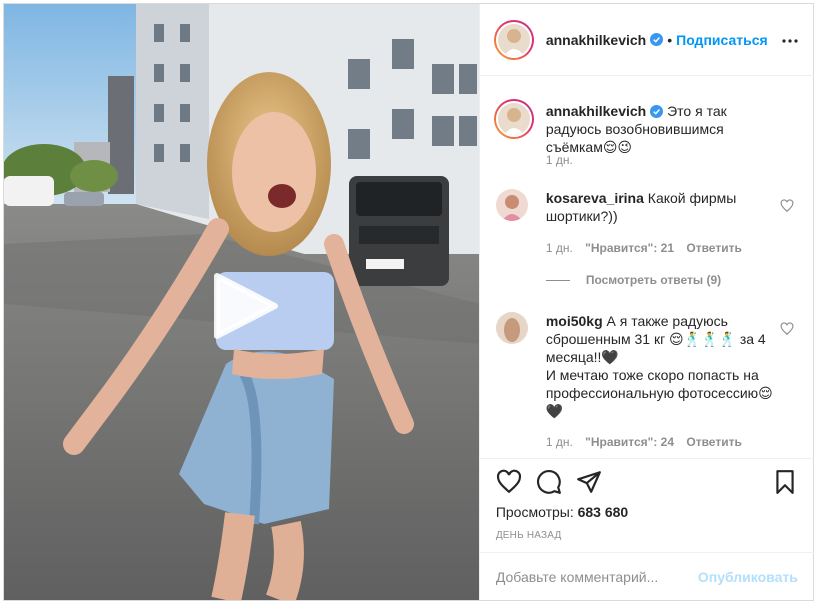 The image size is (817, 603). What do you see at coordinates (629, 442) in the screenshot?
I see `comment-likes: "Нравится": 24` at bounding box center [629, 442].